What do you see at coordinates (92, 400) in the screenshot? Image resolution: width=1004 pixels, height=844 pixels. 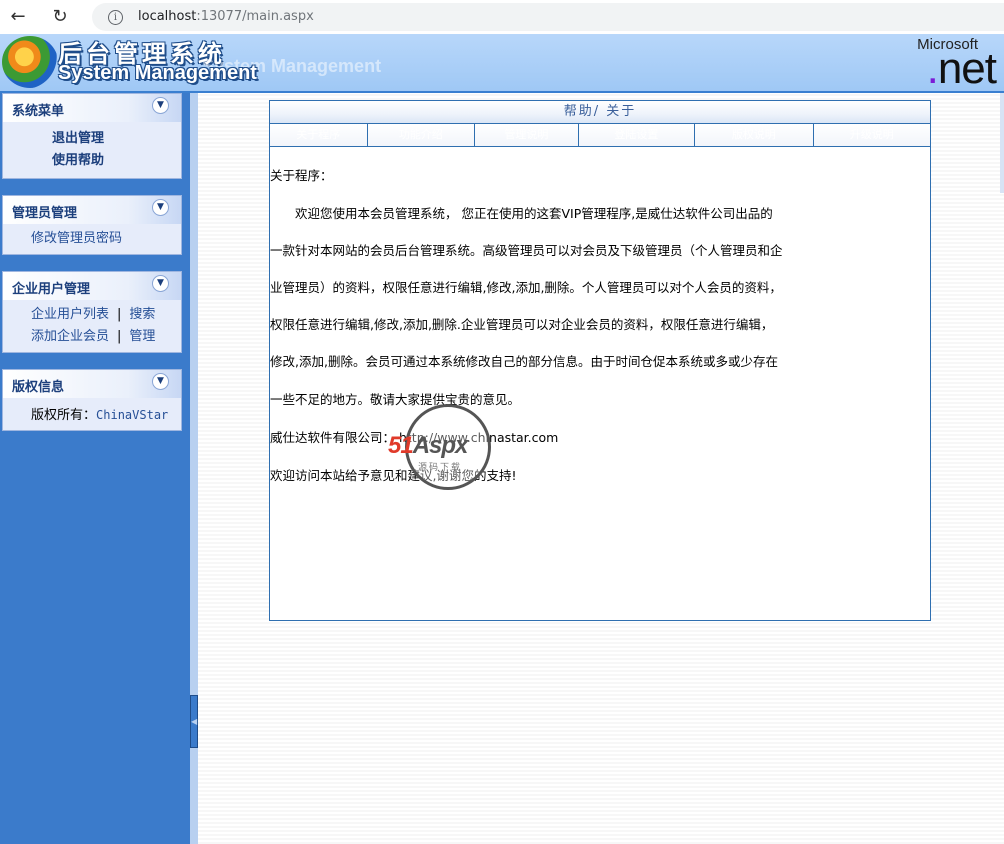 I see `menu-copyright: 版权信息 ▼ 版权所有：ChinaVStar` at bounding box center [92, 400].